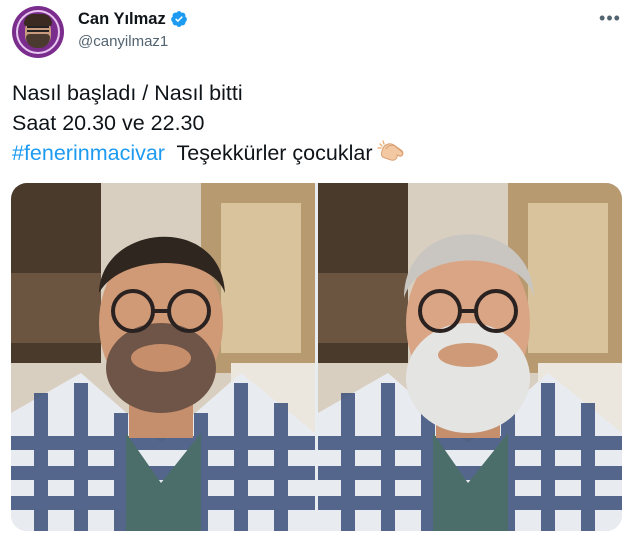 This screenshot has height=535, width=635. Describe the element at coordinates (122, 19) in the screenshot. I see `author-display-name: Can Yılmaz` at that location.